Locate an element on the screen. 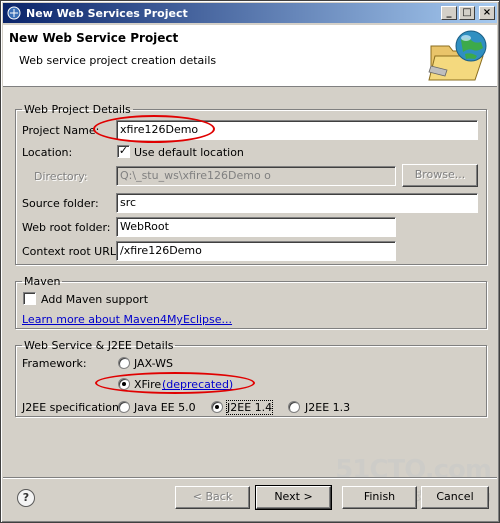 The height and width of the screenshot is (523, 500). web-root-folder-input: WebRoot is located at coordinates (256, 227).